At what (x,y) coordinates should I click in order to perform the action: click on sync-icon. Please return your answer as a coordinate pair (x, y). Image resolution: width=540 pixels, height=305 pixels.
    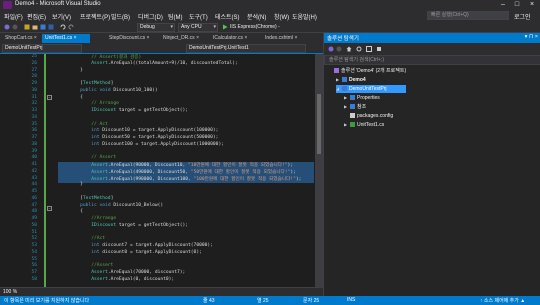
    Looking at the image, I should click on (359, 49).